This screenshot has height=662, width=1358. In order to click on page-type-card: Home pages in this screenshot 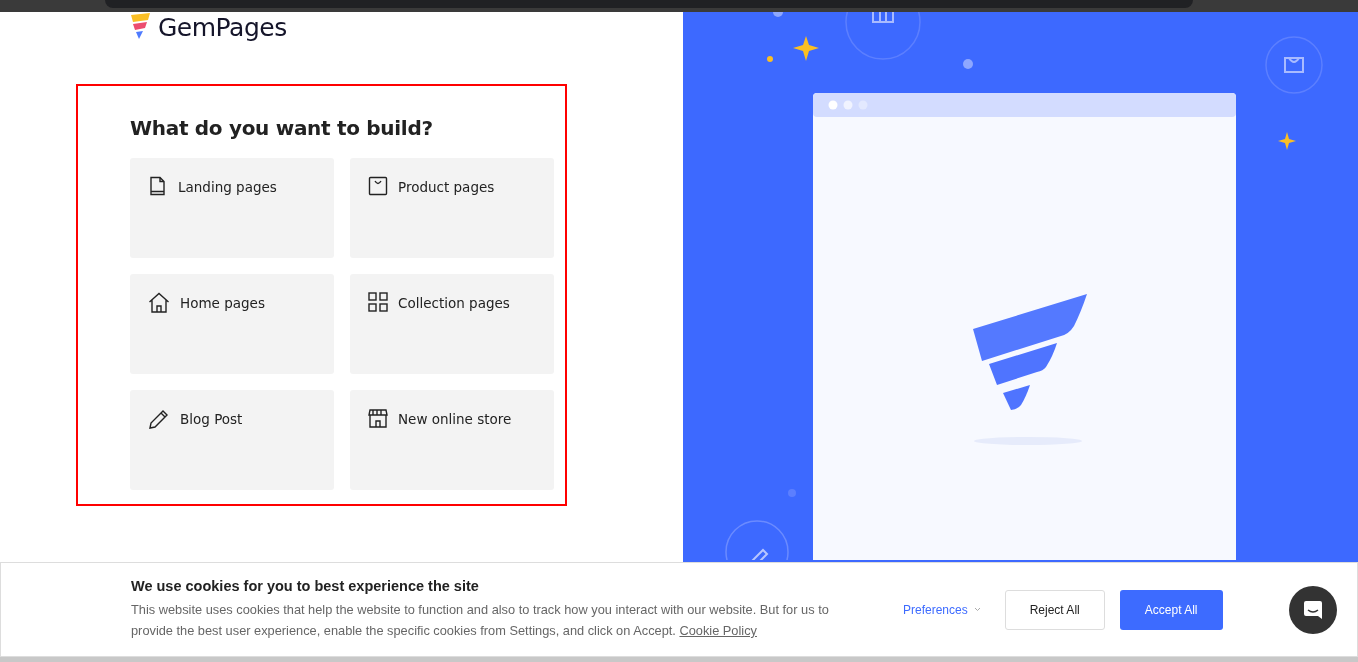, I will do `click(232, 324)`.